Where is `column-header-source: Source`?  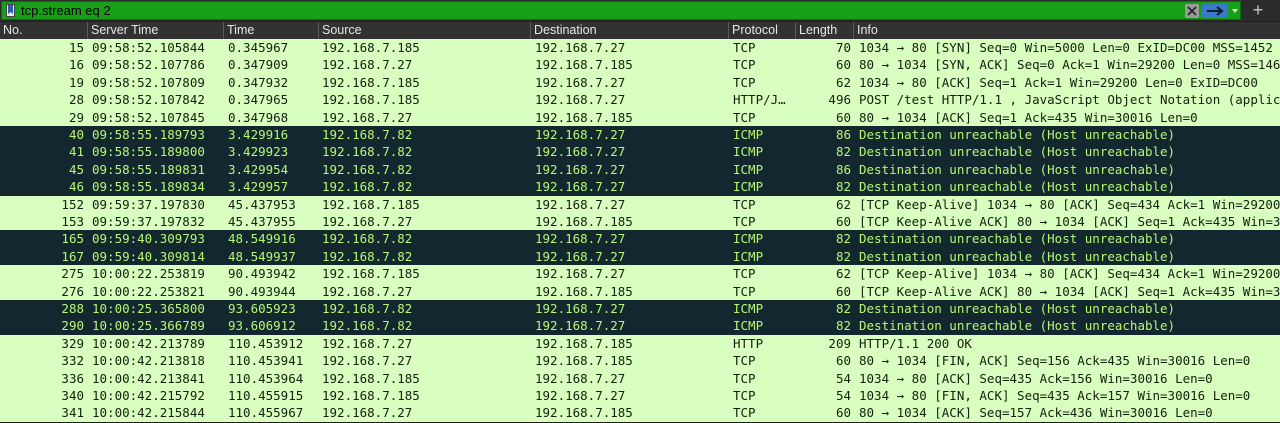 column-header-source: Source is located at coordinates (424, 30).